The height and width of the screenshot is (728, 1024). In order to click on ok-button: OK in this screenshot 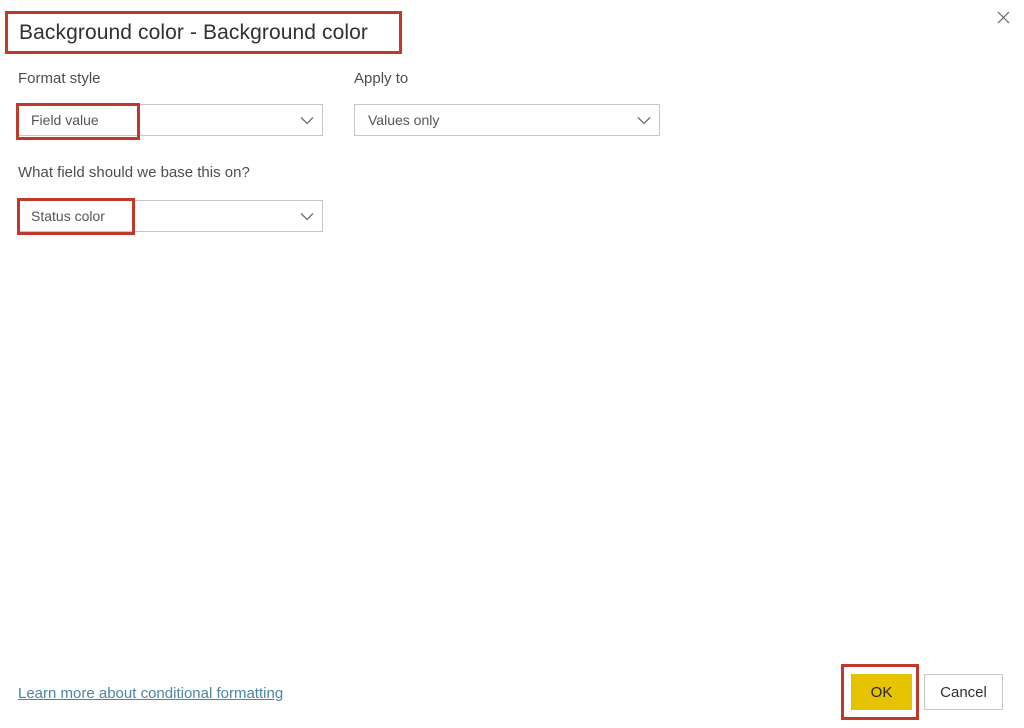, I will do `click(881, 692)`.